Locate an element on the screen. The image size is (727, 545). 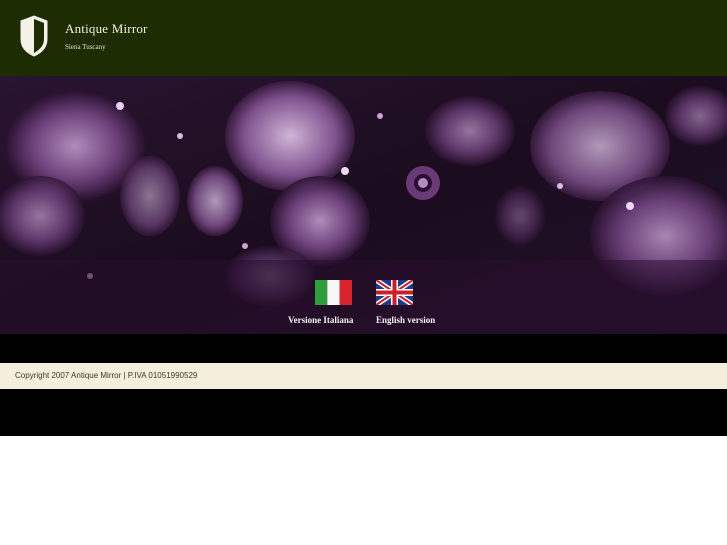
uk-flag-icon is located at coordinates (394, 292).